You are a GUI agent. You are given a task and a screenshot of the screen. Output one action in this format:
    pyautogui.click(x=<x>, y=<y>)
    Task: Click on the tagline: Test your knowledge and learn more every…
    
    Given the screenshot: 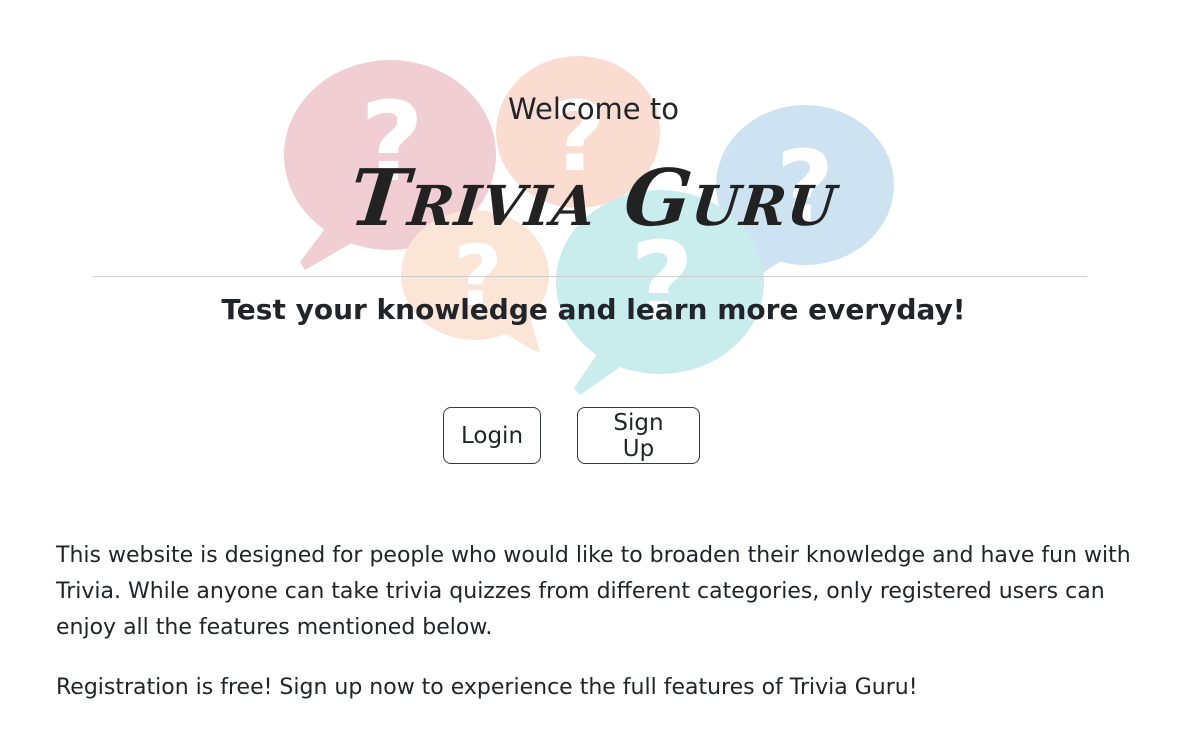 What is the action you would take?
    pyautogui.click(x=593, y=309)
    